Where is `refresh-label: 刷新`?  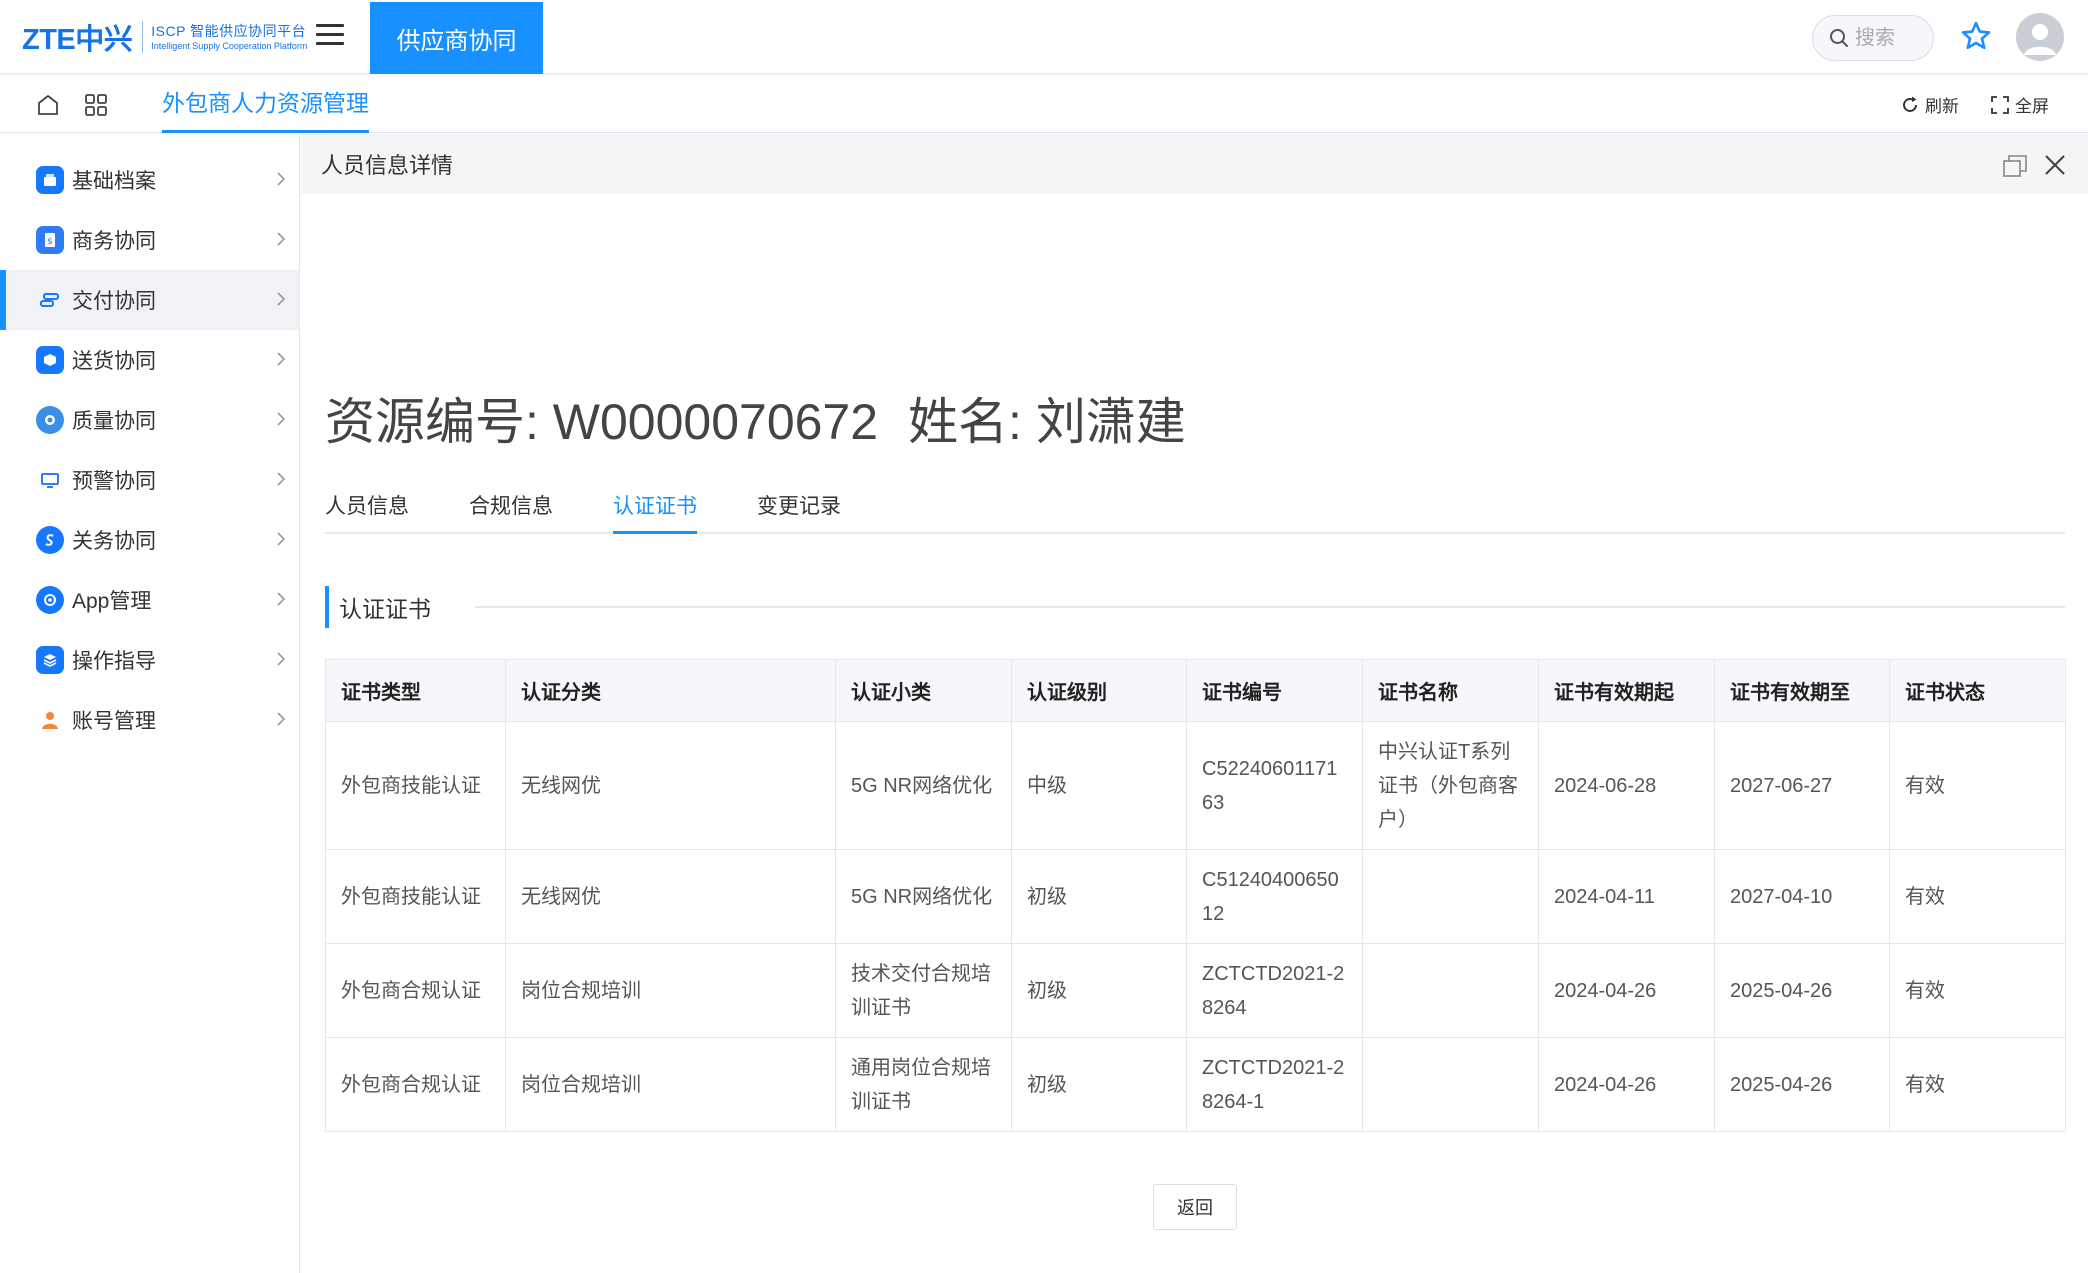
refresh-label: 刷新 is located at coordinates (1942, 106).